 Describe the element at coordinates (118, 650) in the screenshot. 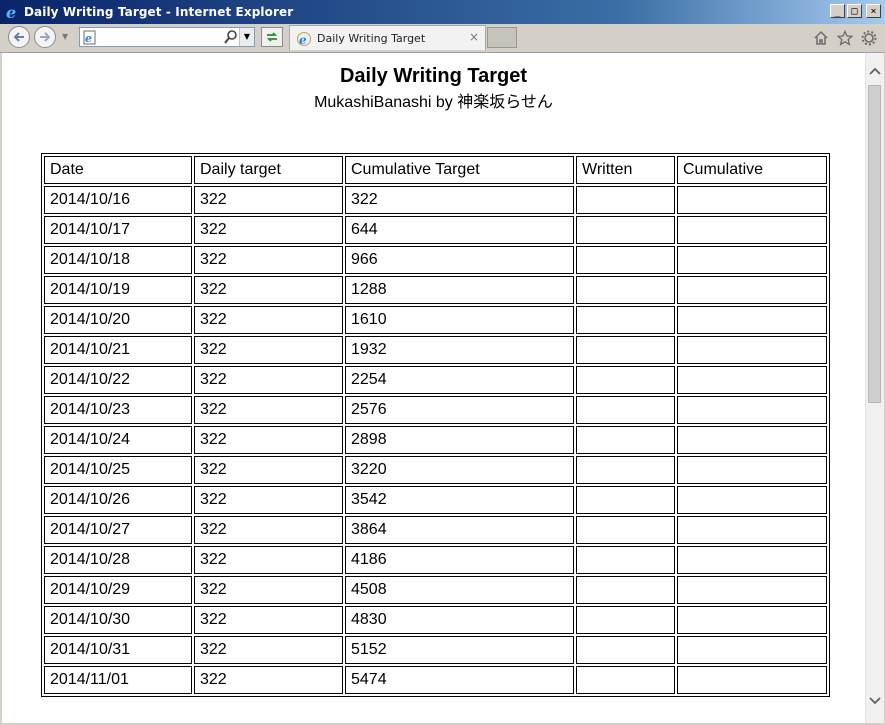

I see `cell-date: 2014/10/31` at that location.